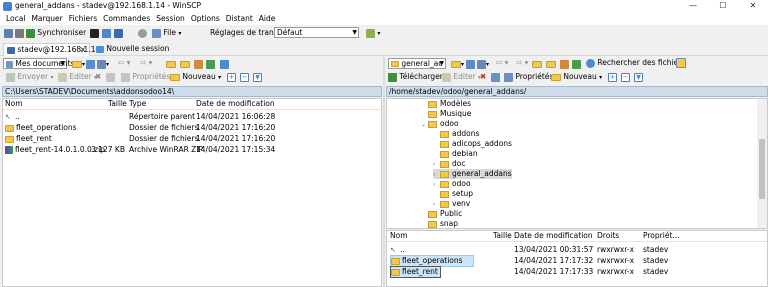 Image resolution: width=768 pixels, height=287 pixels. What do you see at coordinates (723, 6) in the screenshot?
I see `maximize-button: ☐` at bounding box center [723, 6].